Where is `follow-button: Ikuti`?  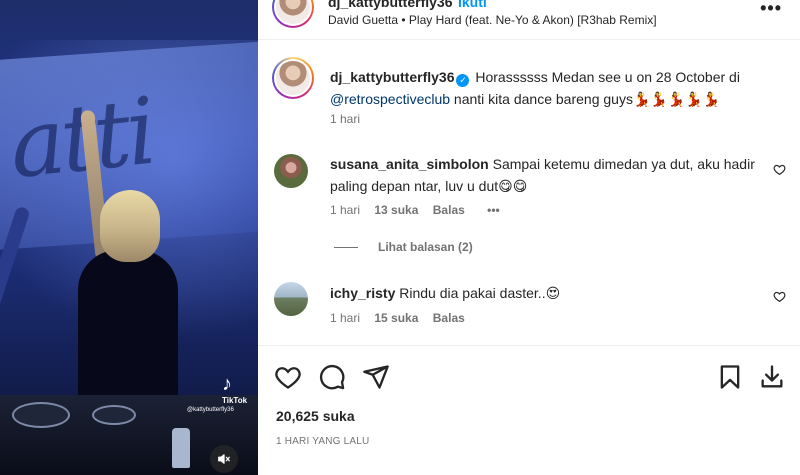
follow-button: Ikuti is located at coordinates (472, 5).